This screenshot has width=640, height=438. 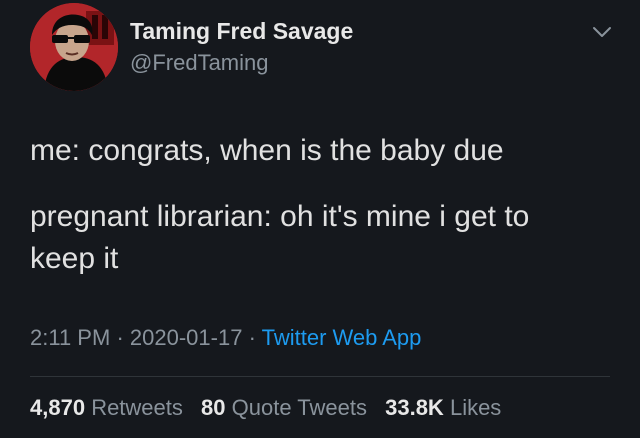 What do you see at coordinates (70, 337) in the screenshot?
I see `tweet-time: 2:11 PM` at bounding box center [70, 337].